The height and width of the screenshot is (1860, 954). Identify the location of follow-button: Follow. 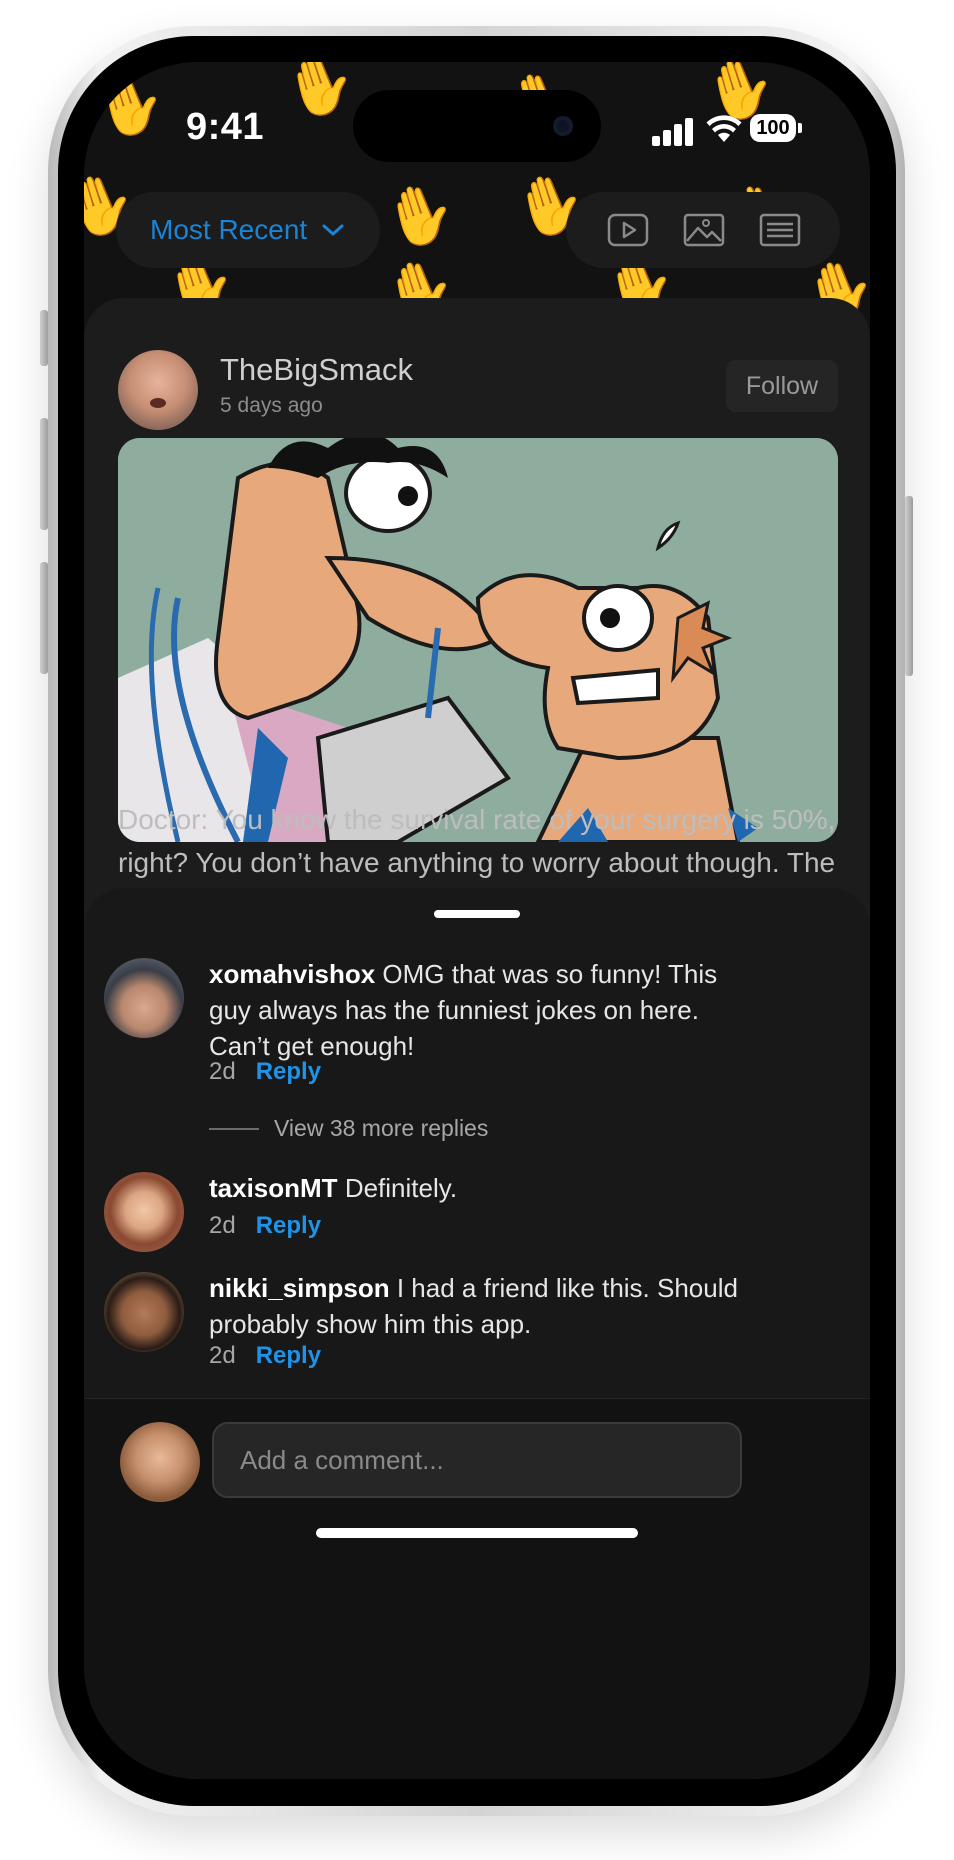
(782, 386).